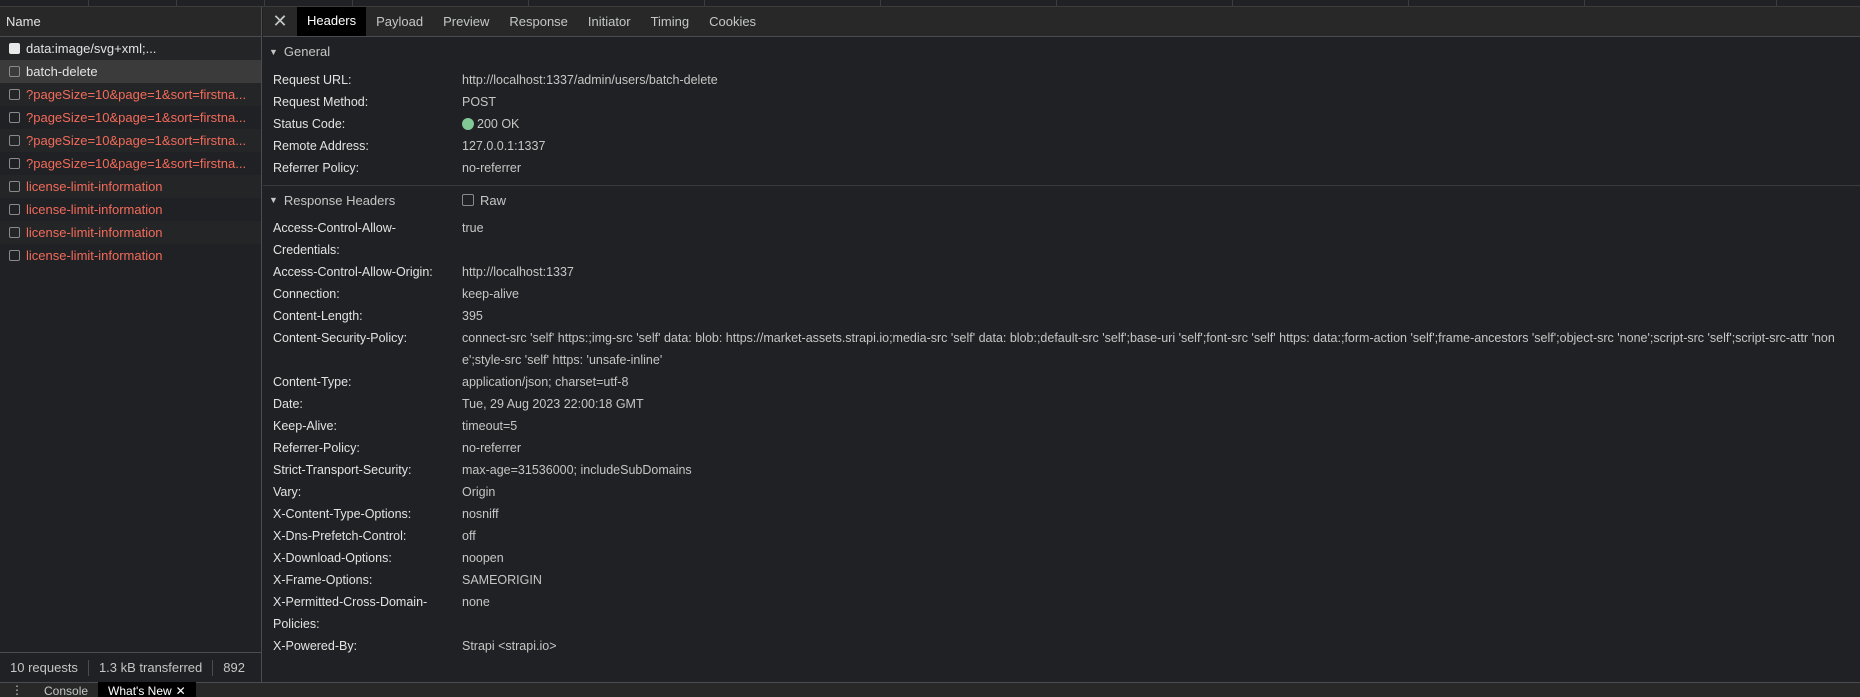 This screenshot has height=697, width=1860. What do you see at coordinates (273, 200) in the screenshot?
I see `expand-triangle-icon: ▼` at bounding box center [273, 200].